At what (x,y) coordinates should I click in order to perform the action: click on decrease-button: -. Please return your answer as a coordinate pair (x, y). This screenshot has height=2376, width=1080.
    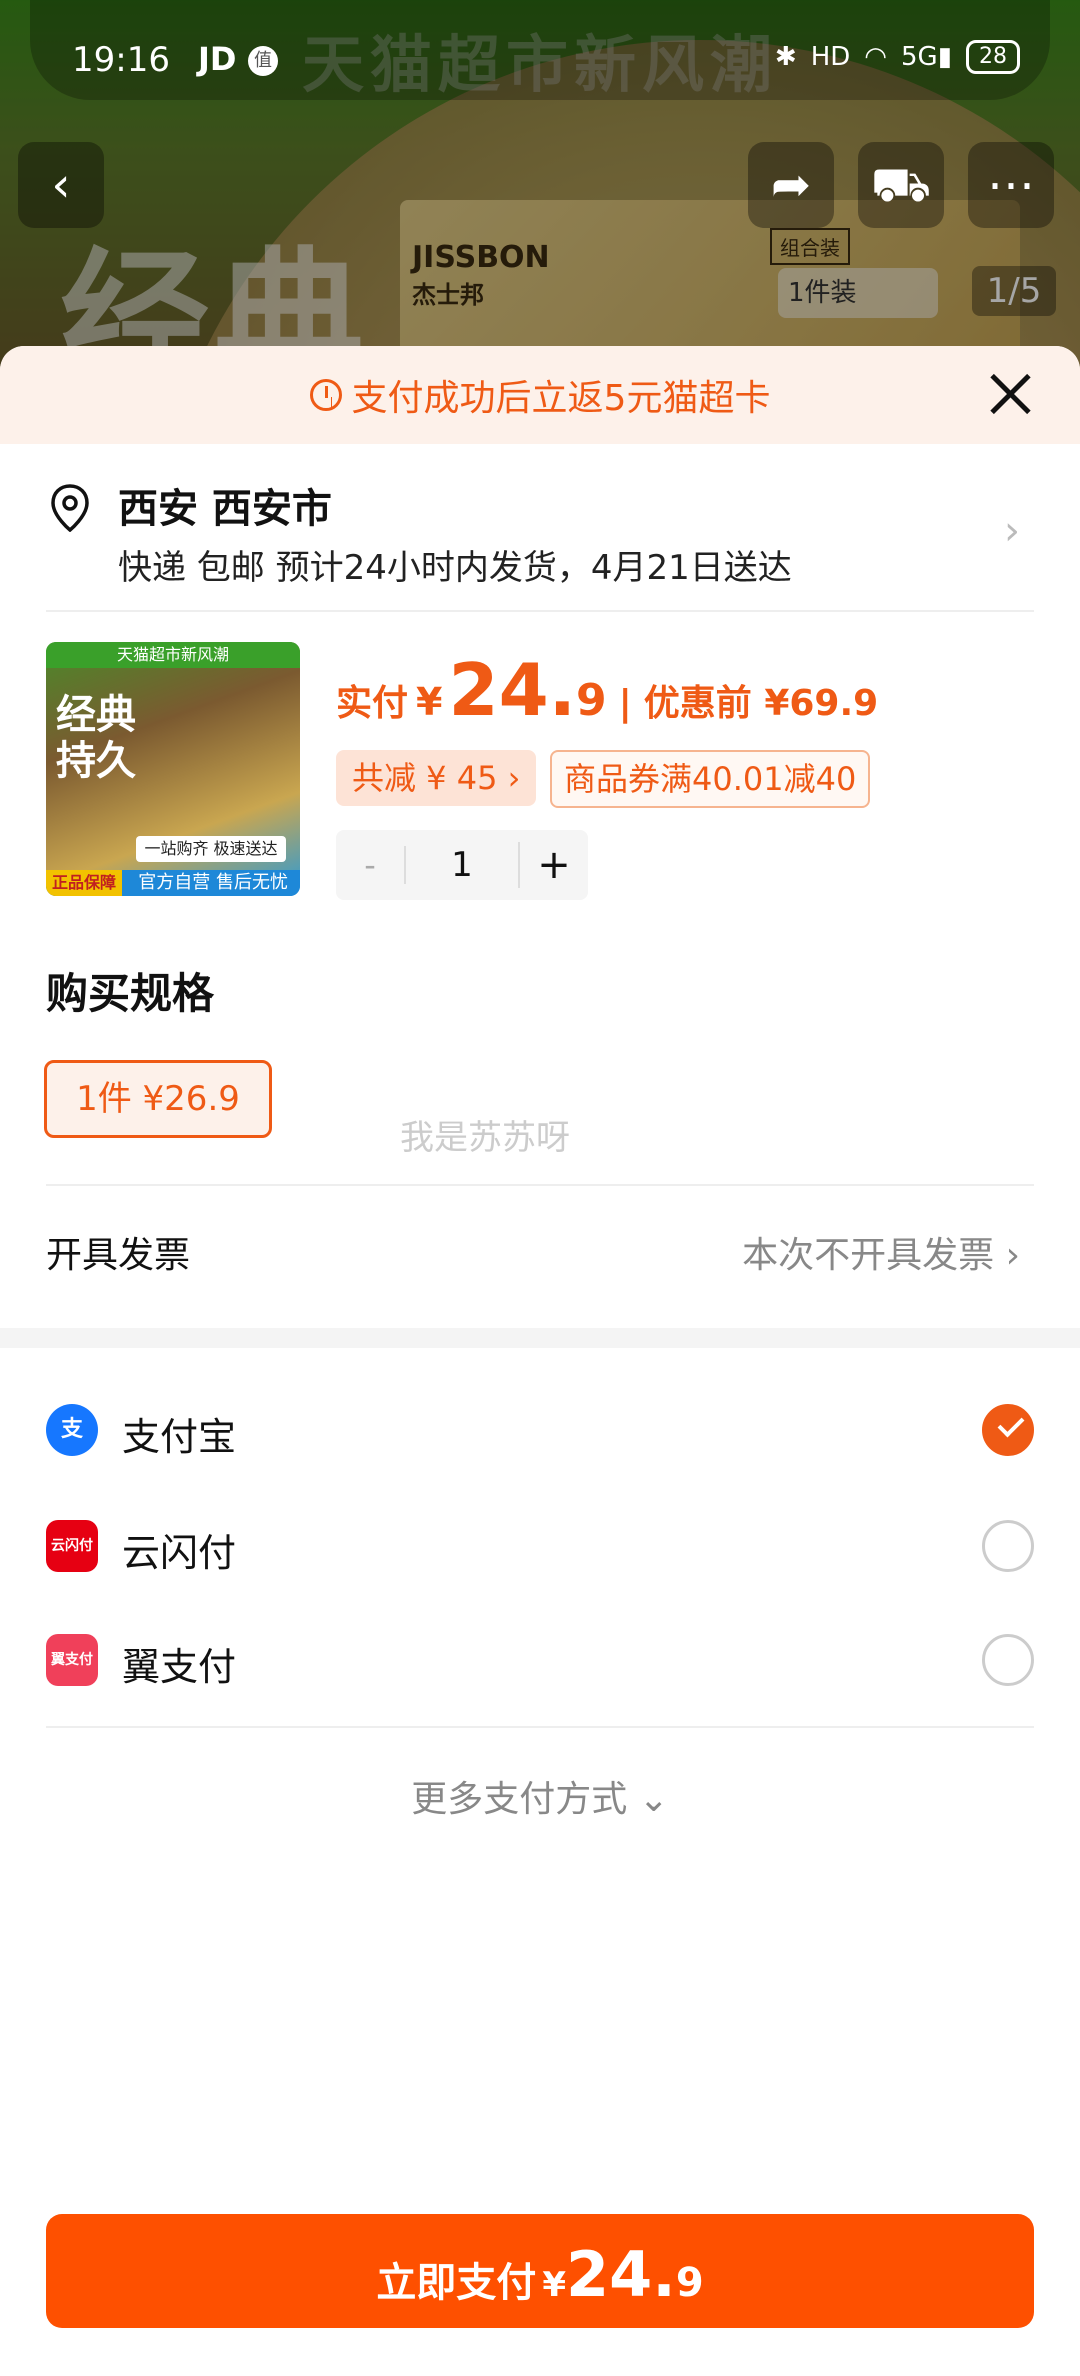
    Looking at the image, I should click on (371, 865).